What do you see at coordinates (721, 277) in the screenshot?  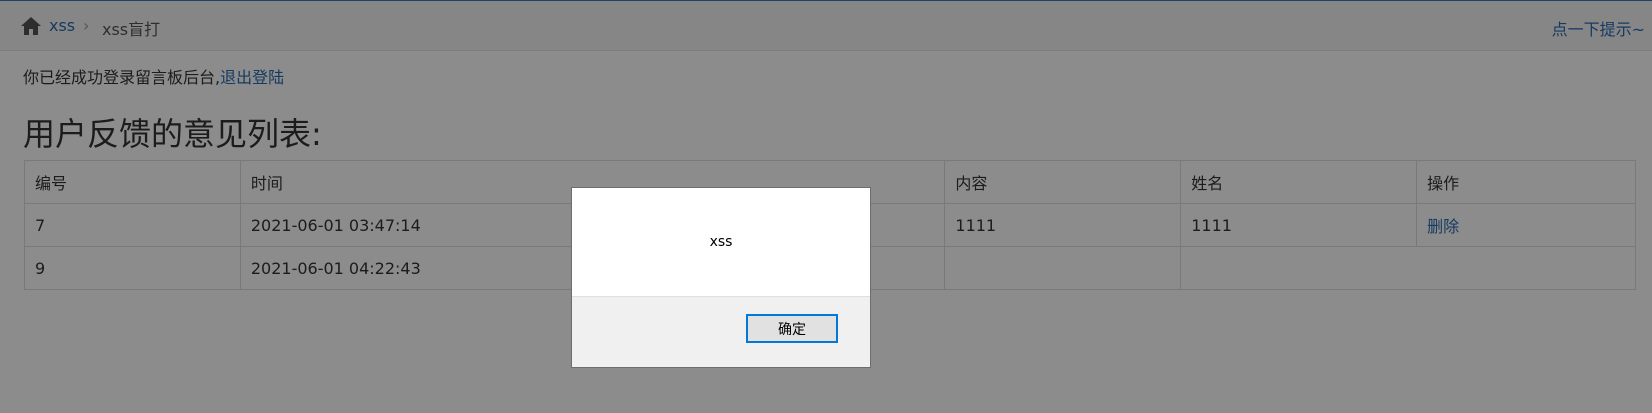 I see `alert-dialog: xss 确定` at bounding box center [721, 277].